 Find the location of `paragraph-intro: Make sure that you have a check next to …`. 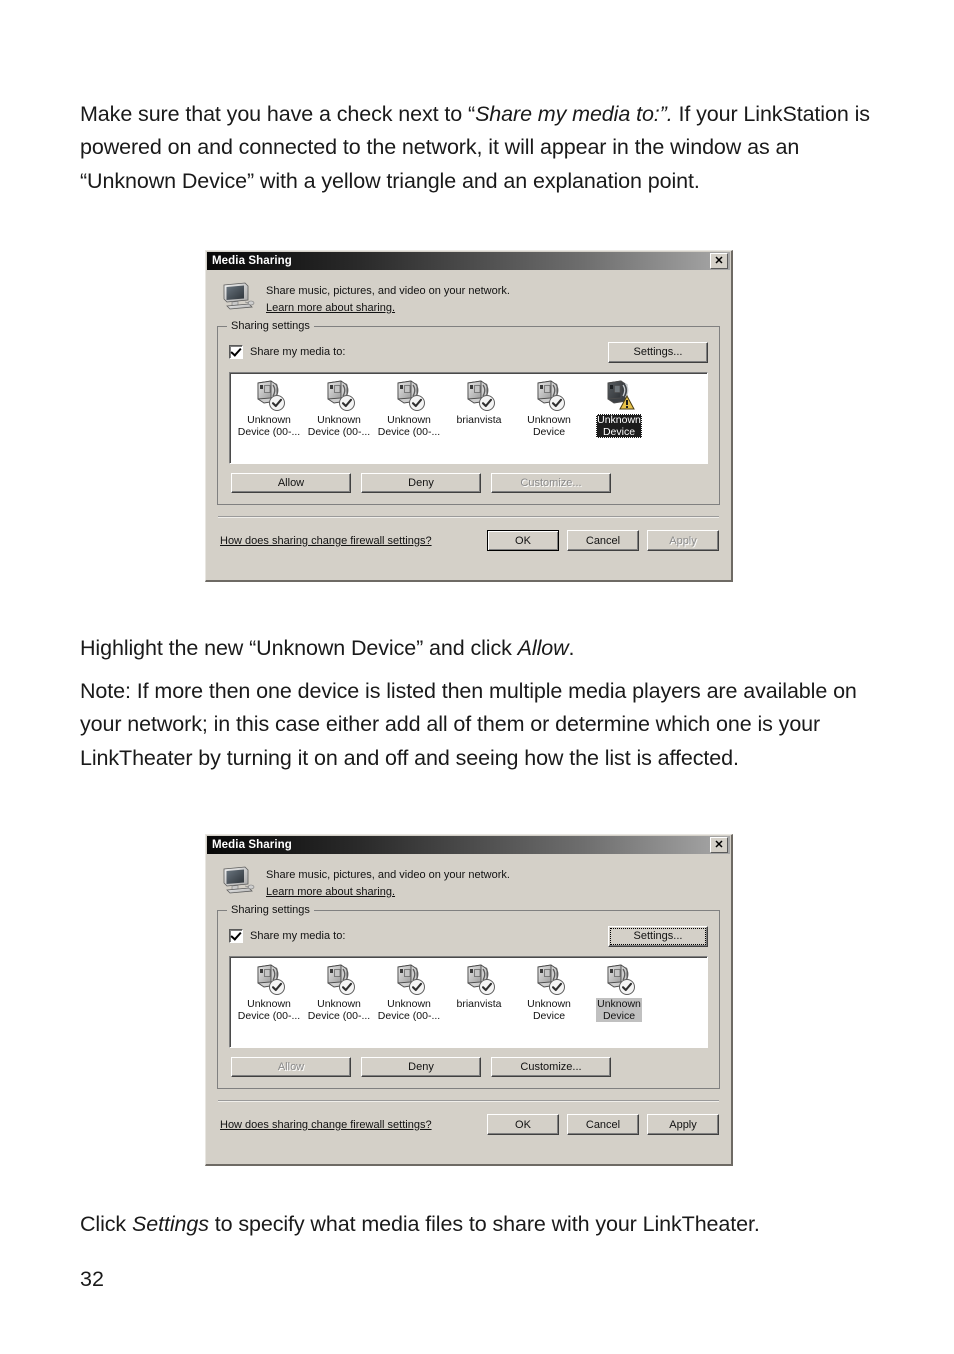

paragraph-intro: Make sure that you have a check next to … is located at coordinates (475, 148).